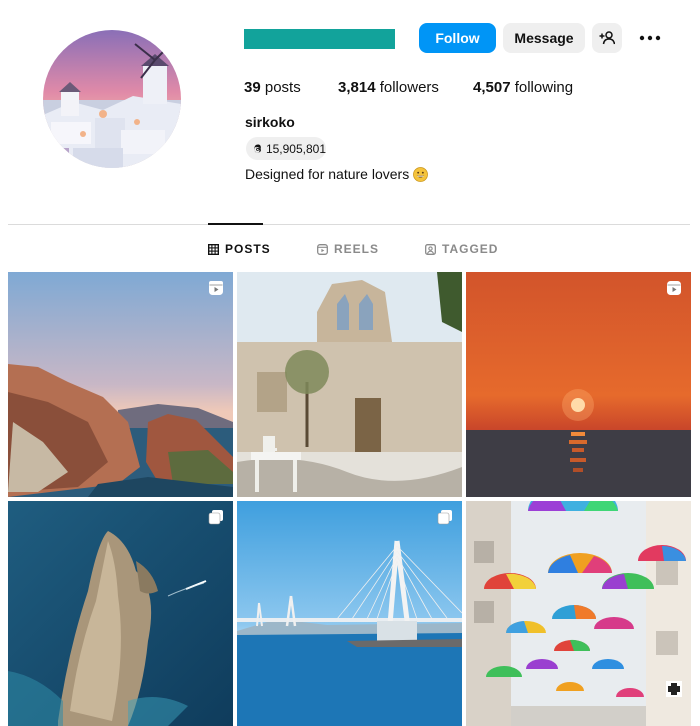 The height and width of the screenshot is (726, 700). What do you see at coordinates (421, 174) in the screenshot?
I see `grinning-face-emoji` at bounding box center [421, 174].